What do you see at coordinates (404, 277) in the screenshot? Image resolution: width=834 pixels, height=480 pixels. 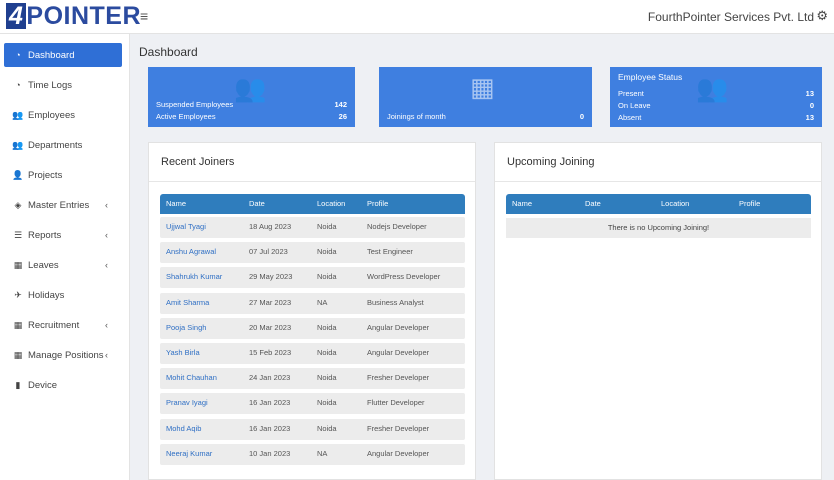 I see `cell-profile: WordPress Developer` at bounding box center [404, 277].